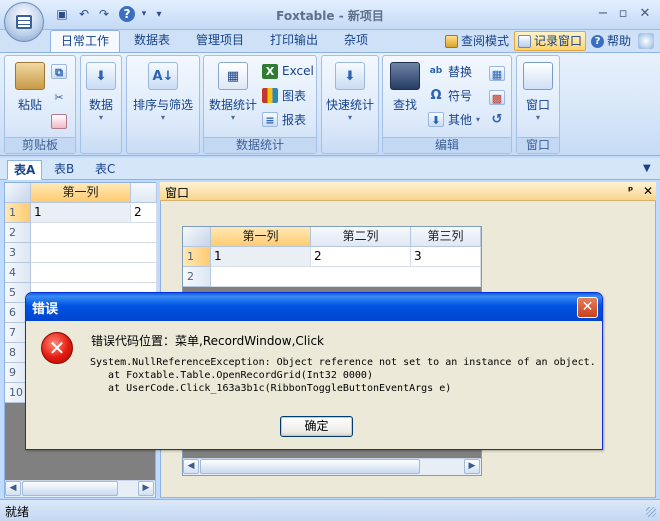  I want to click on find-button: 查找, so click(405, 87).